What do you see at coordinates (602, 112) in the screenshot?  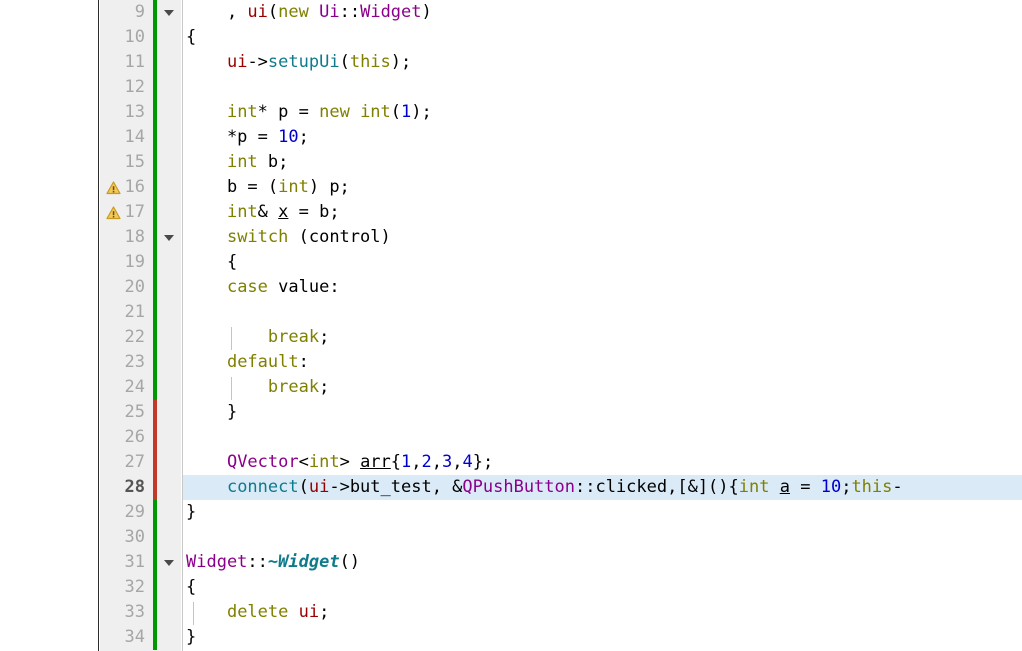 I see `code-line: int* p = new int(1);` at bounding box center [602, 112].